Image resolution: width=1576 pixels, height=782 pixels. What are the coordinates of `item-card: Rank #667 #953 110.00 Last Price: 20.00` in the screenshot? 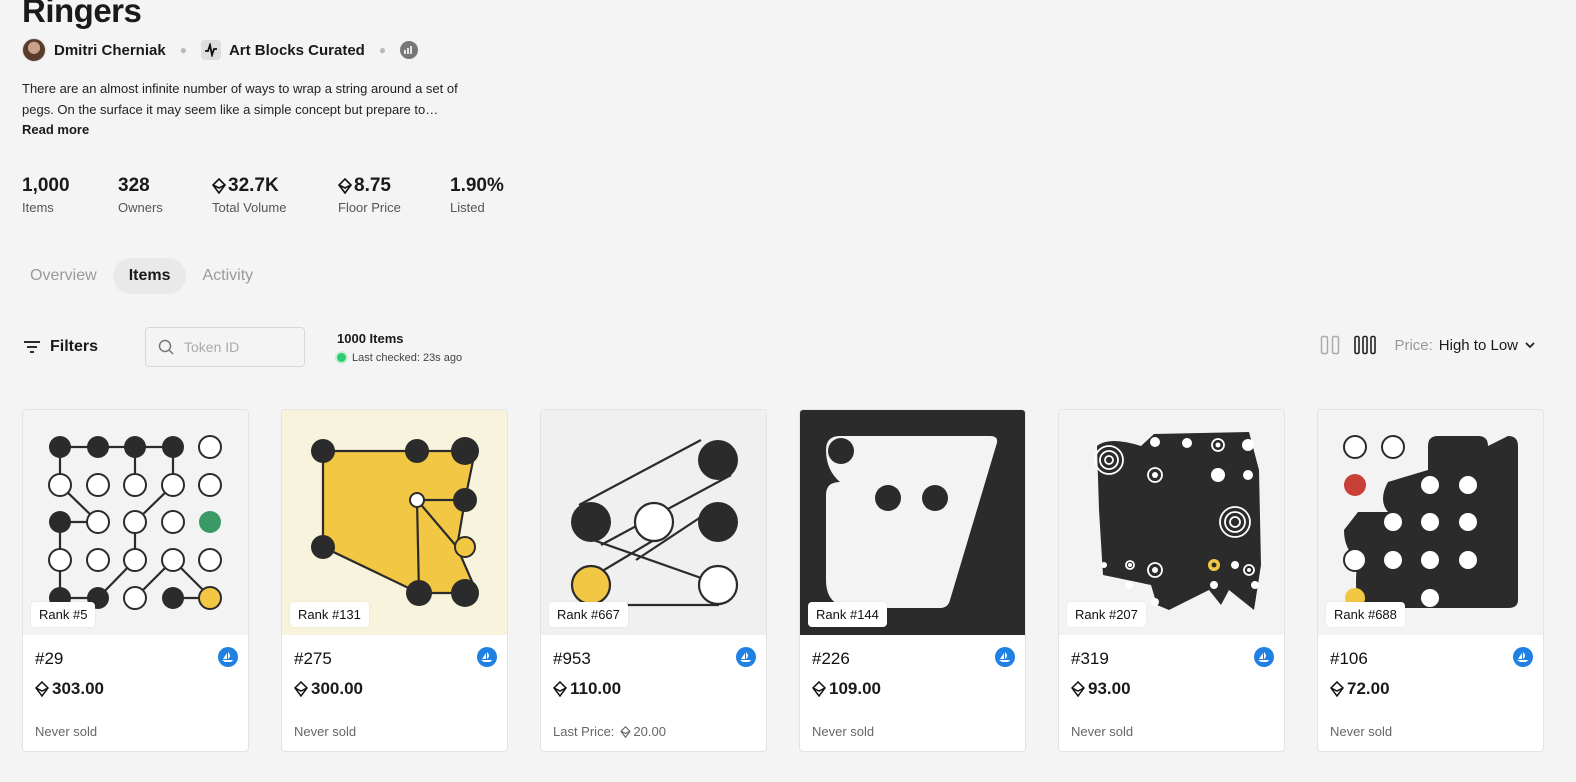 It's located at (653, 580).